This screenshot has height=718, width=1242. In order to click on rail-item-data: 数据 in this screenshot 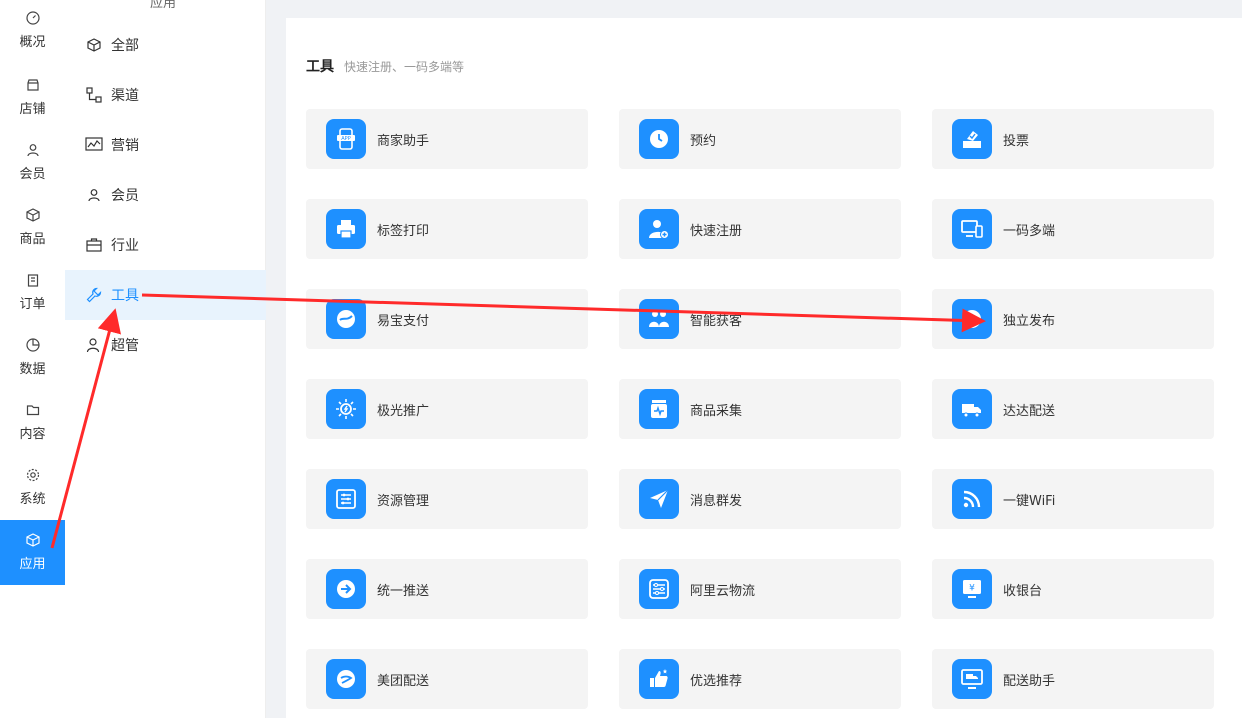, I will do `click(32, 357)`.